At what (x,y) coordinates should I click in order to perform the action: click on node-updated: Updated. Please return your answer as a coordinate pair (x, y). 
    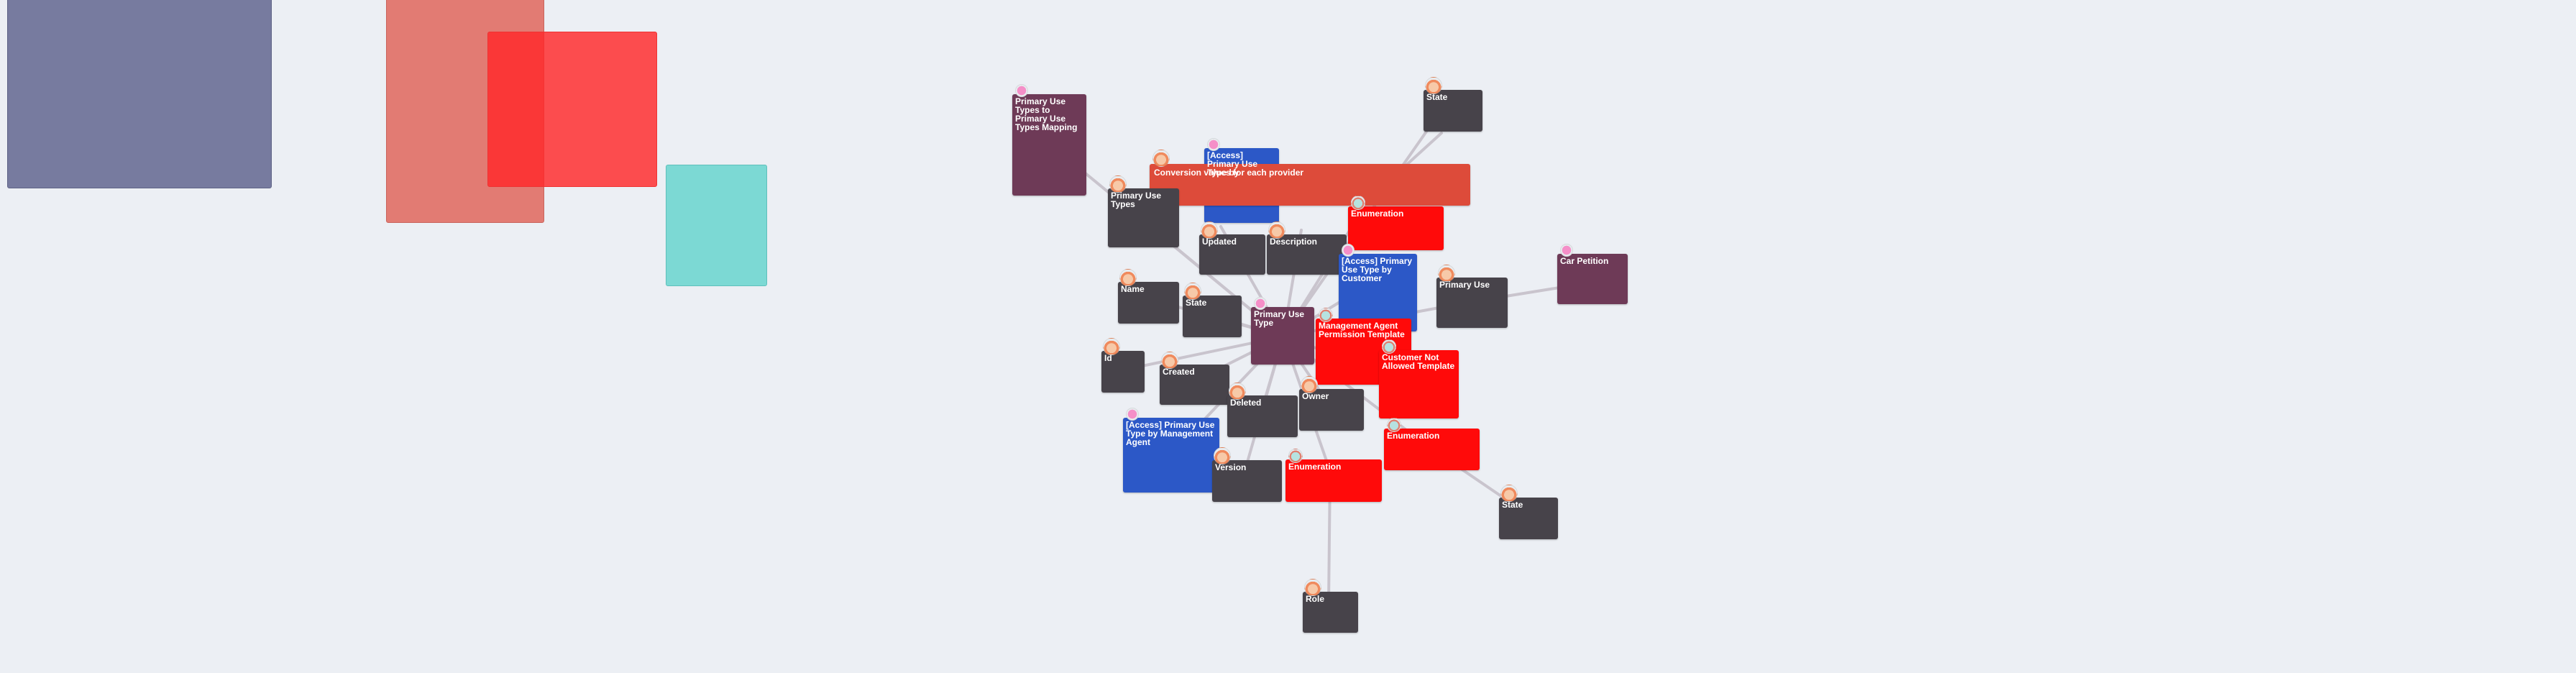
    Looking at the image, I should click on (1232, 248).